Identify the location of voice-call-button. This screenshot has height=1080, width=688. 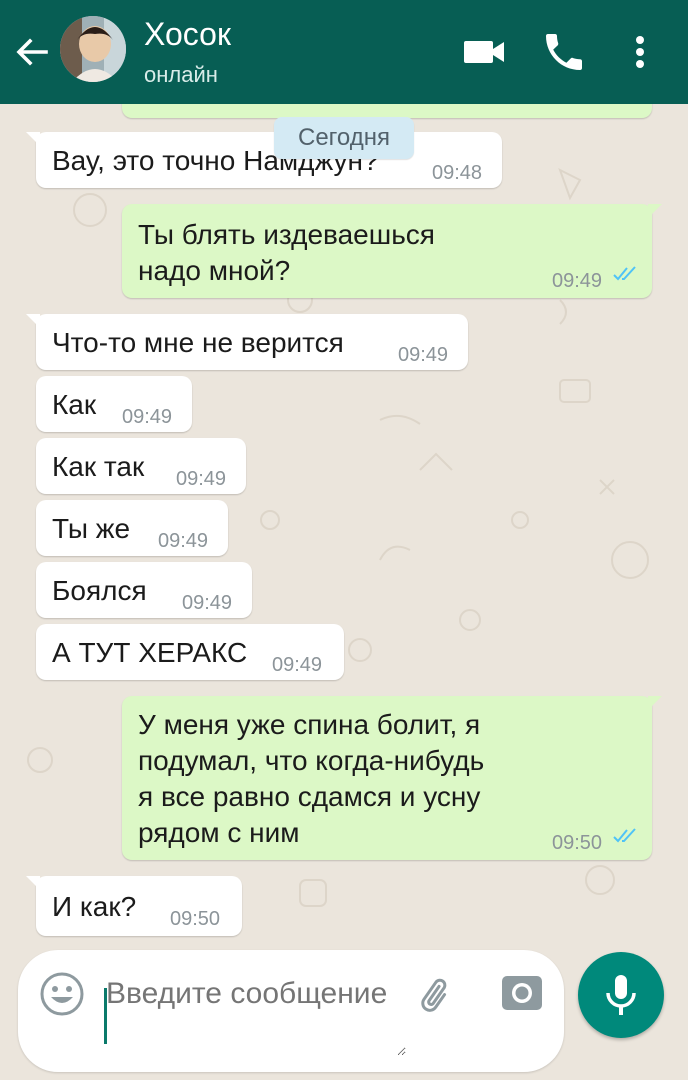
(564, 52).